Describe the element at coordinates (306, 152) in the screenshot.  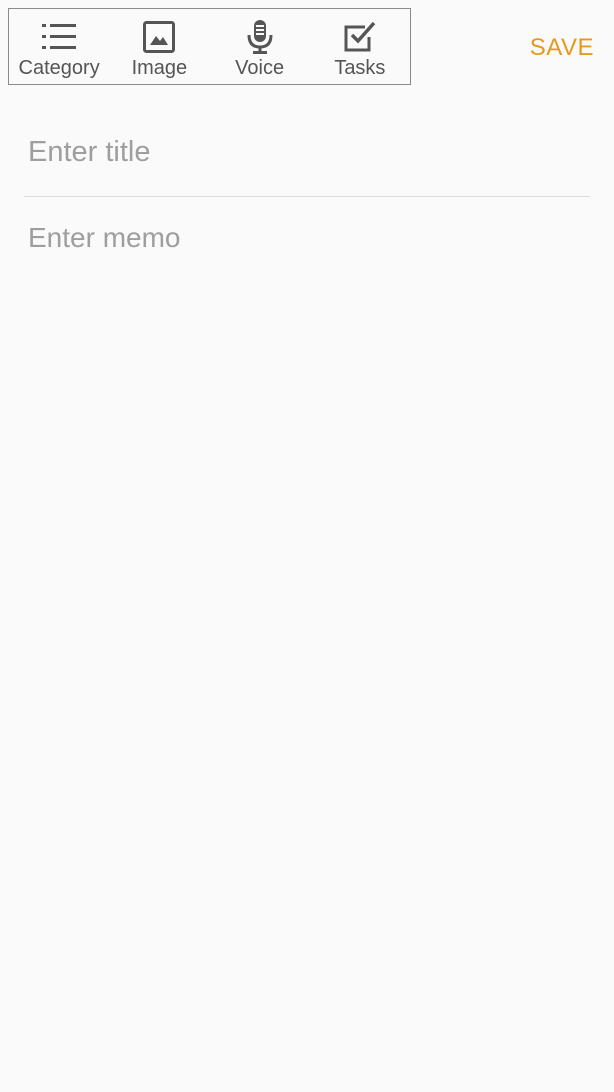
I see `title-input` at that location.